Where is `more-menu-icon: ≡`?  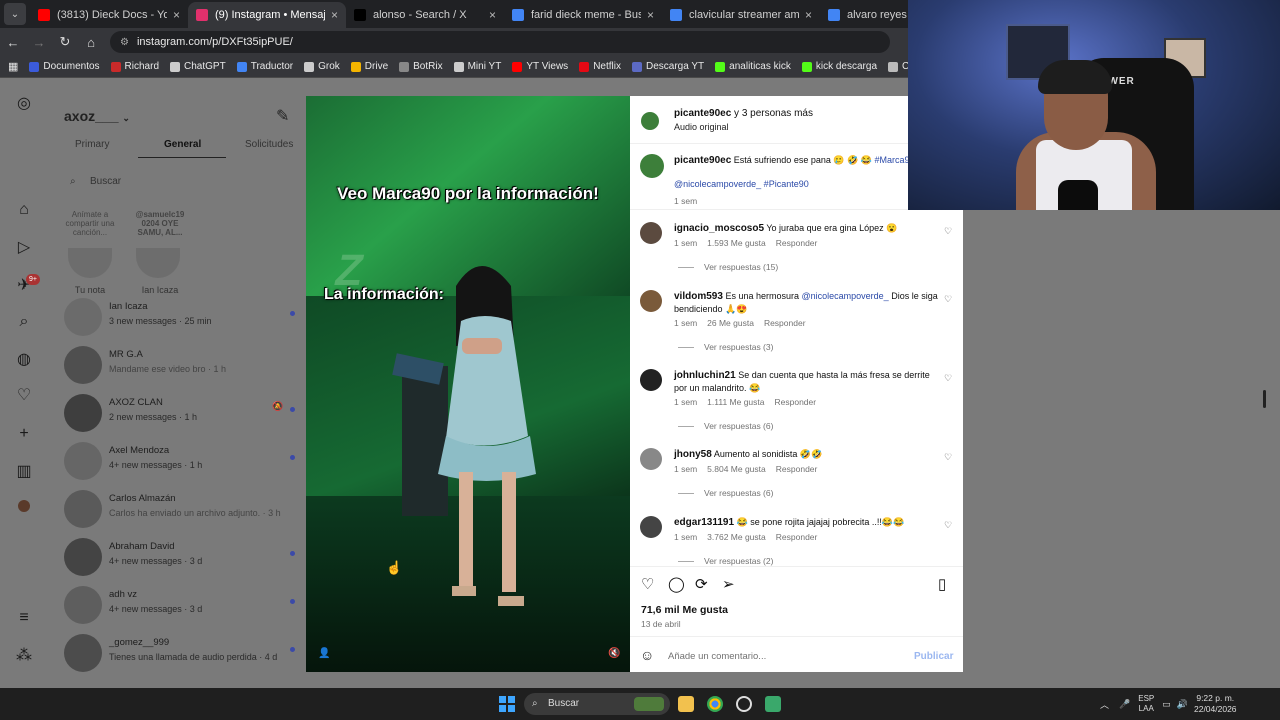
more-menu-icon: ≡ is located at coordinates (24, 618).